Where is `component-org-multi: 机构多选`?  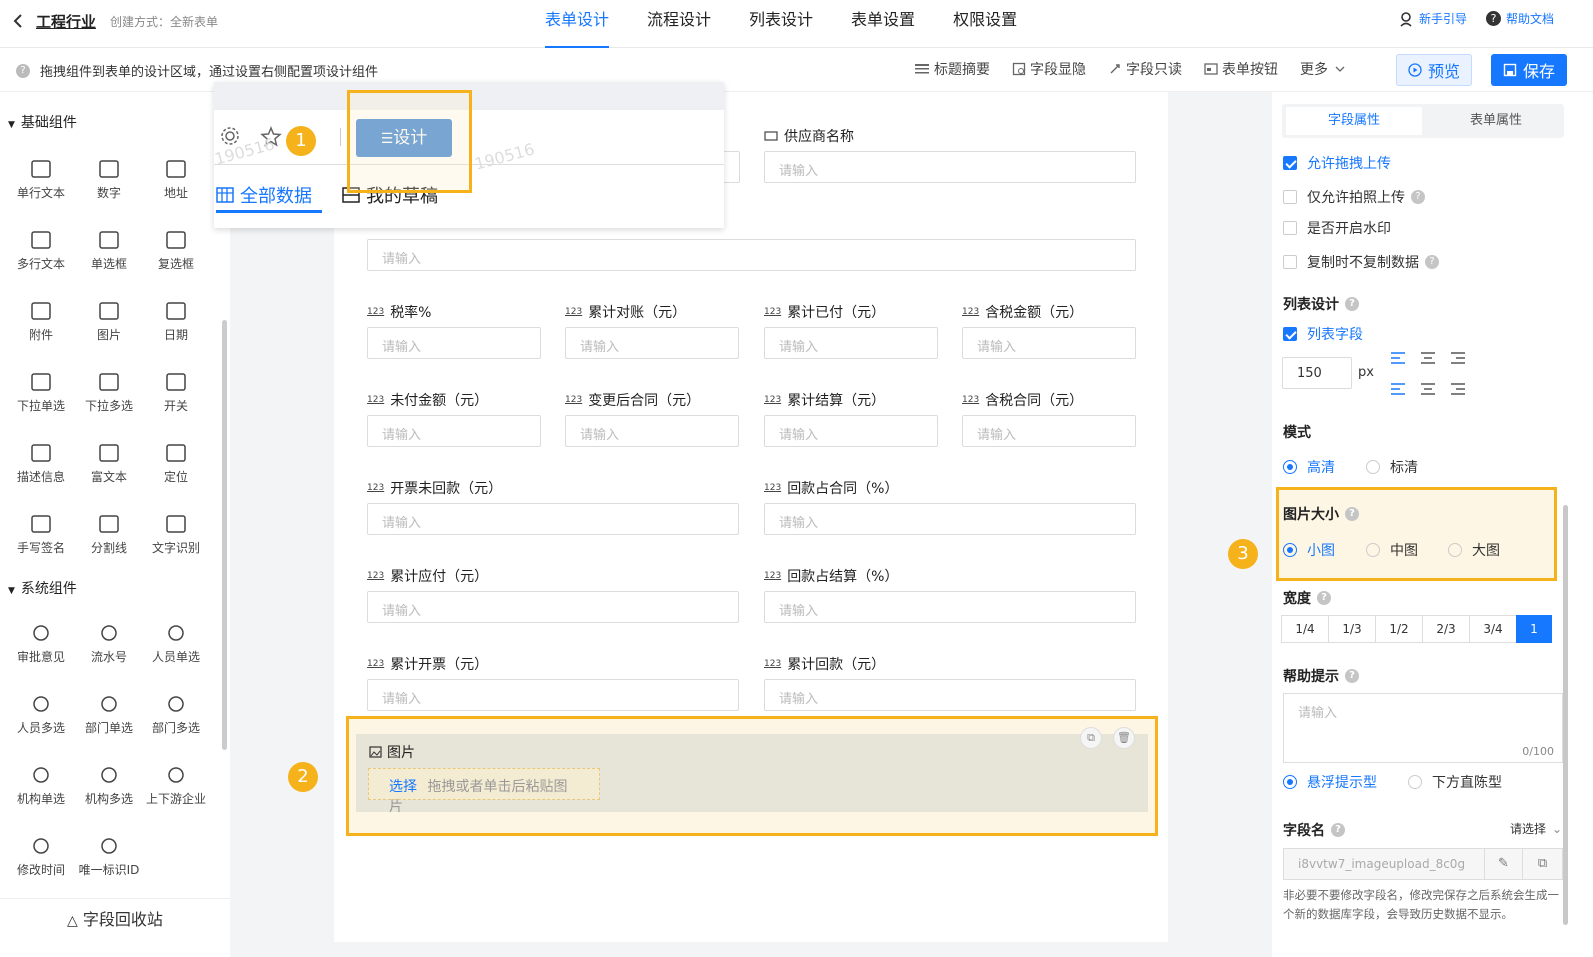 component-org-multi: 机构多选 is located at coordinates (109, 785).